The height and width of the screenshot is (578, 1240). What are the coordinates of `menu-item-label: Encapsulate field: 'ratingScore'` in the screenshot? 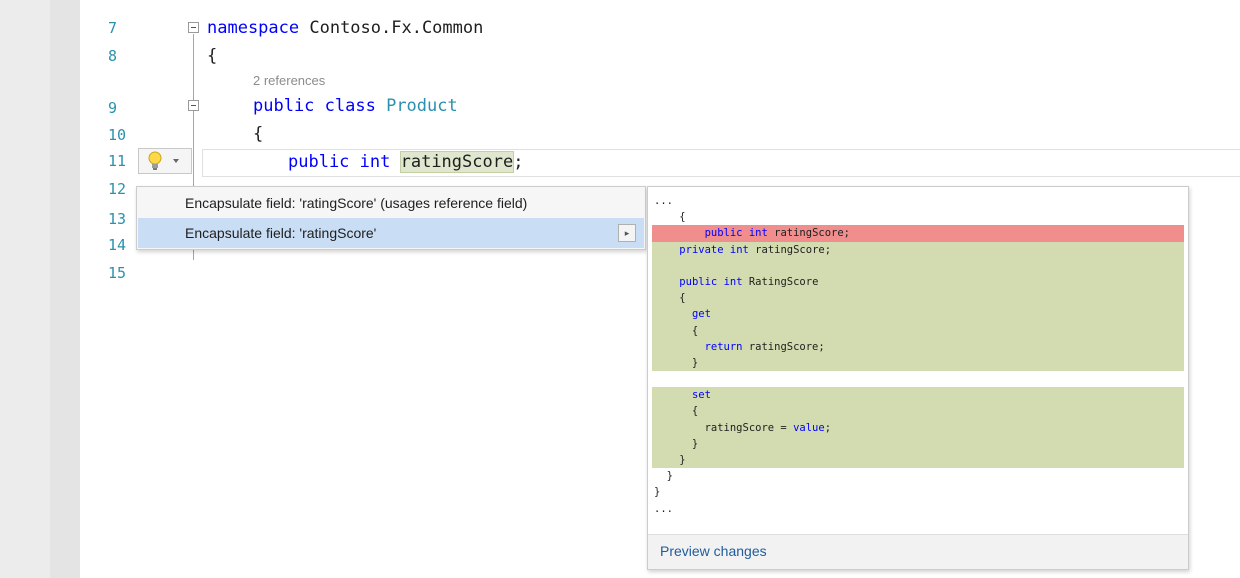 It's located at (281, 233).